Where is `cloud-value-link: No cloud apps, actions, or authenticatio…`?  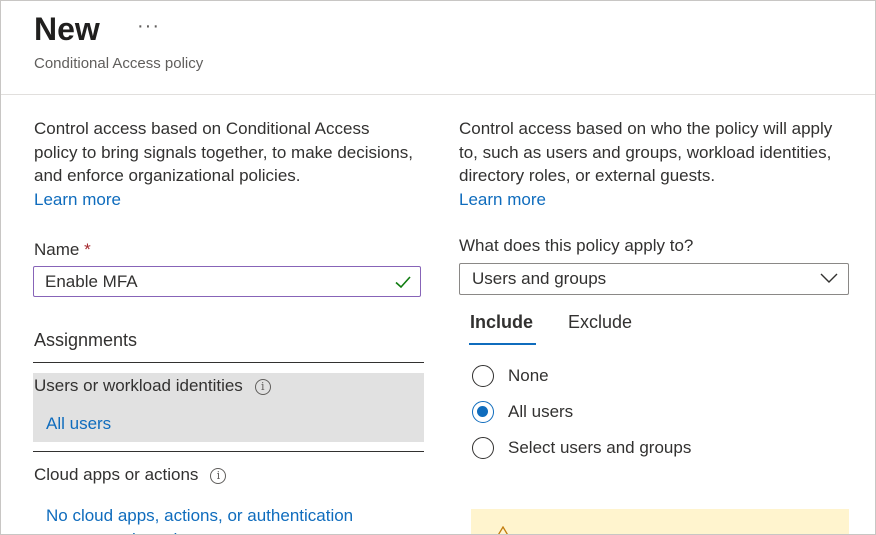 cloud-value-link: No cloud apps, actions, or authenticatio… is located at coordinates (221, 519).